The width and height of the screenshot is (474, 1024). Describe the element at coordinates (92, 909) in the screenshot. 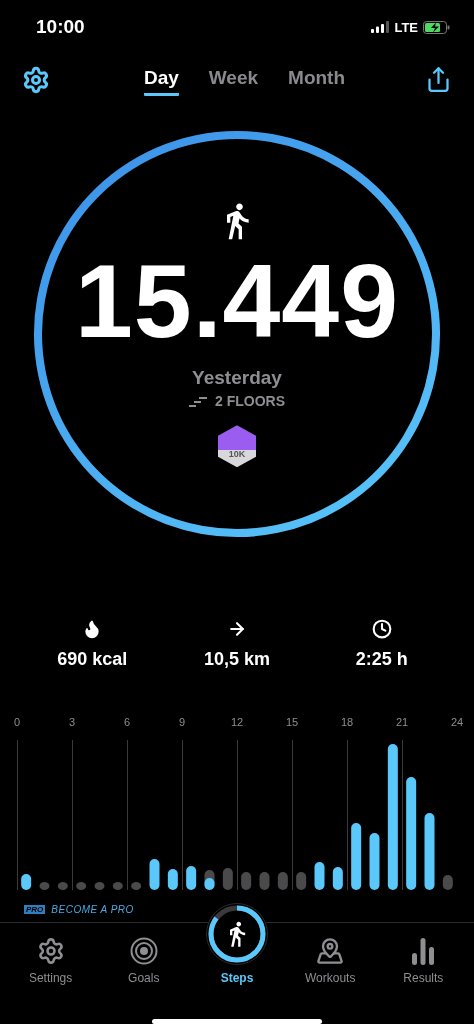

I see `become-pro-link: BECOME A PRO` at that location.